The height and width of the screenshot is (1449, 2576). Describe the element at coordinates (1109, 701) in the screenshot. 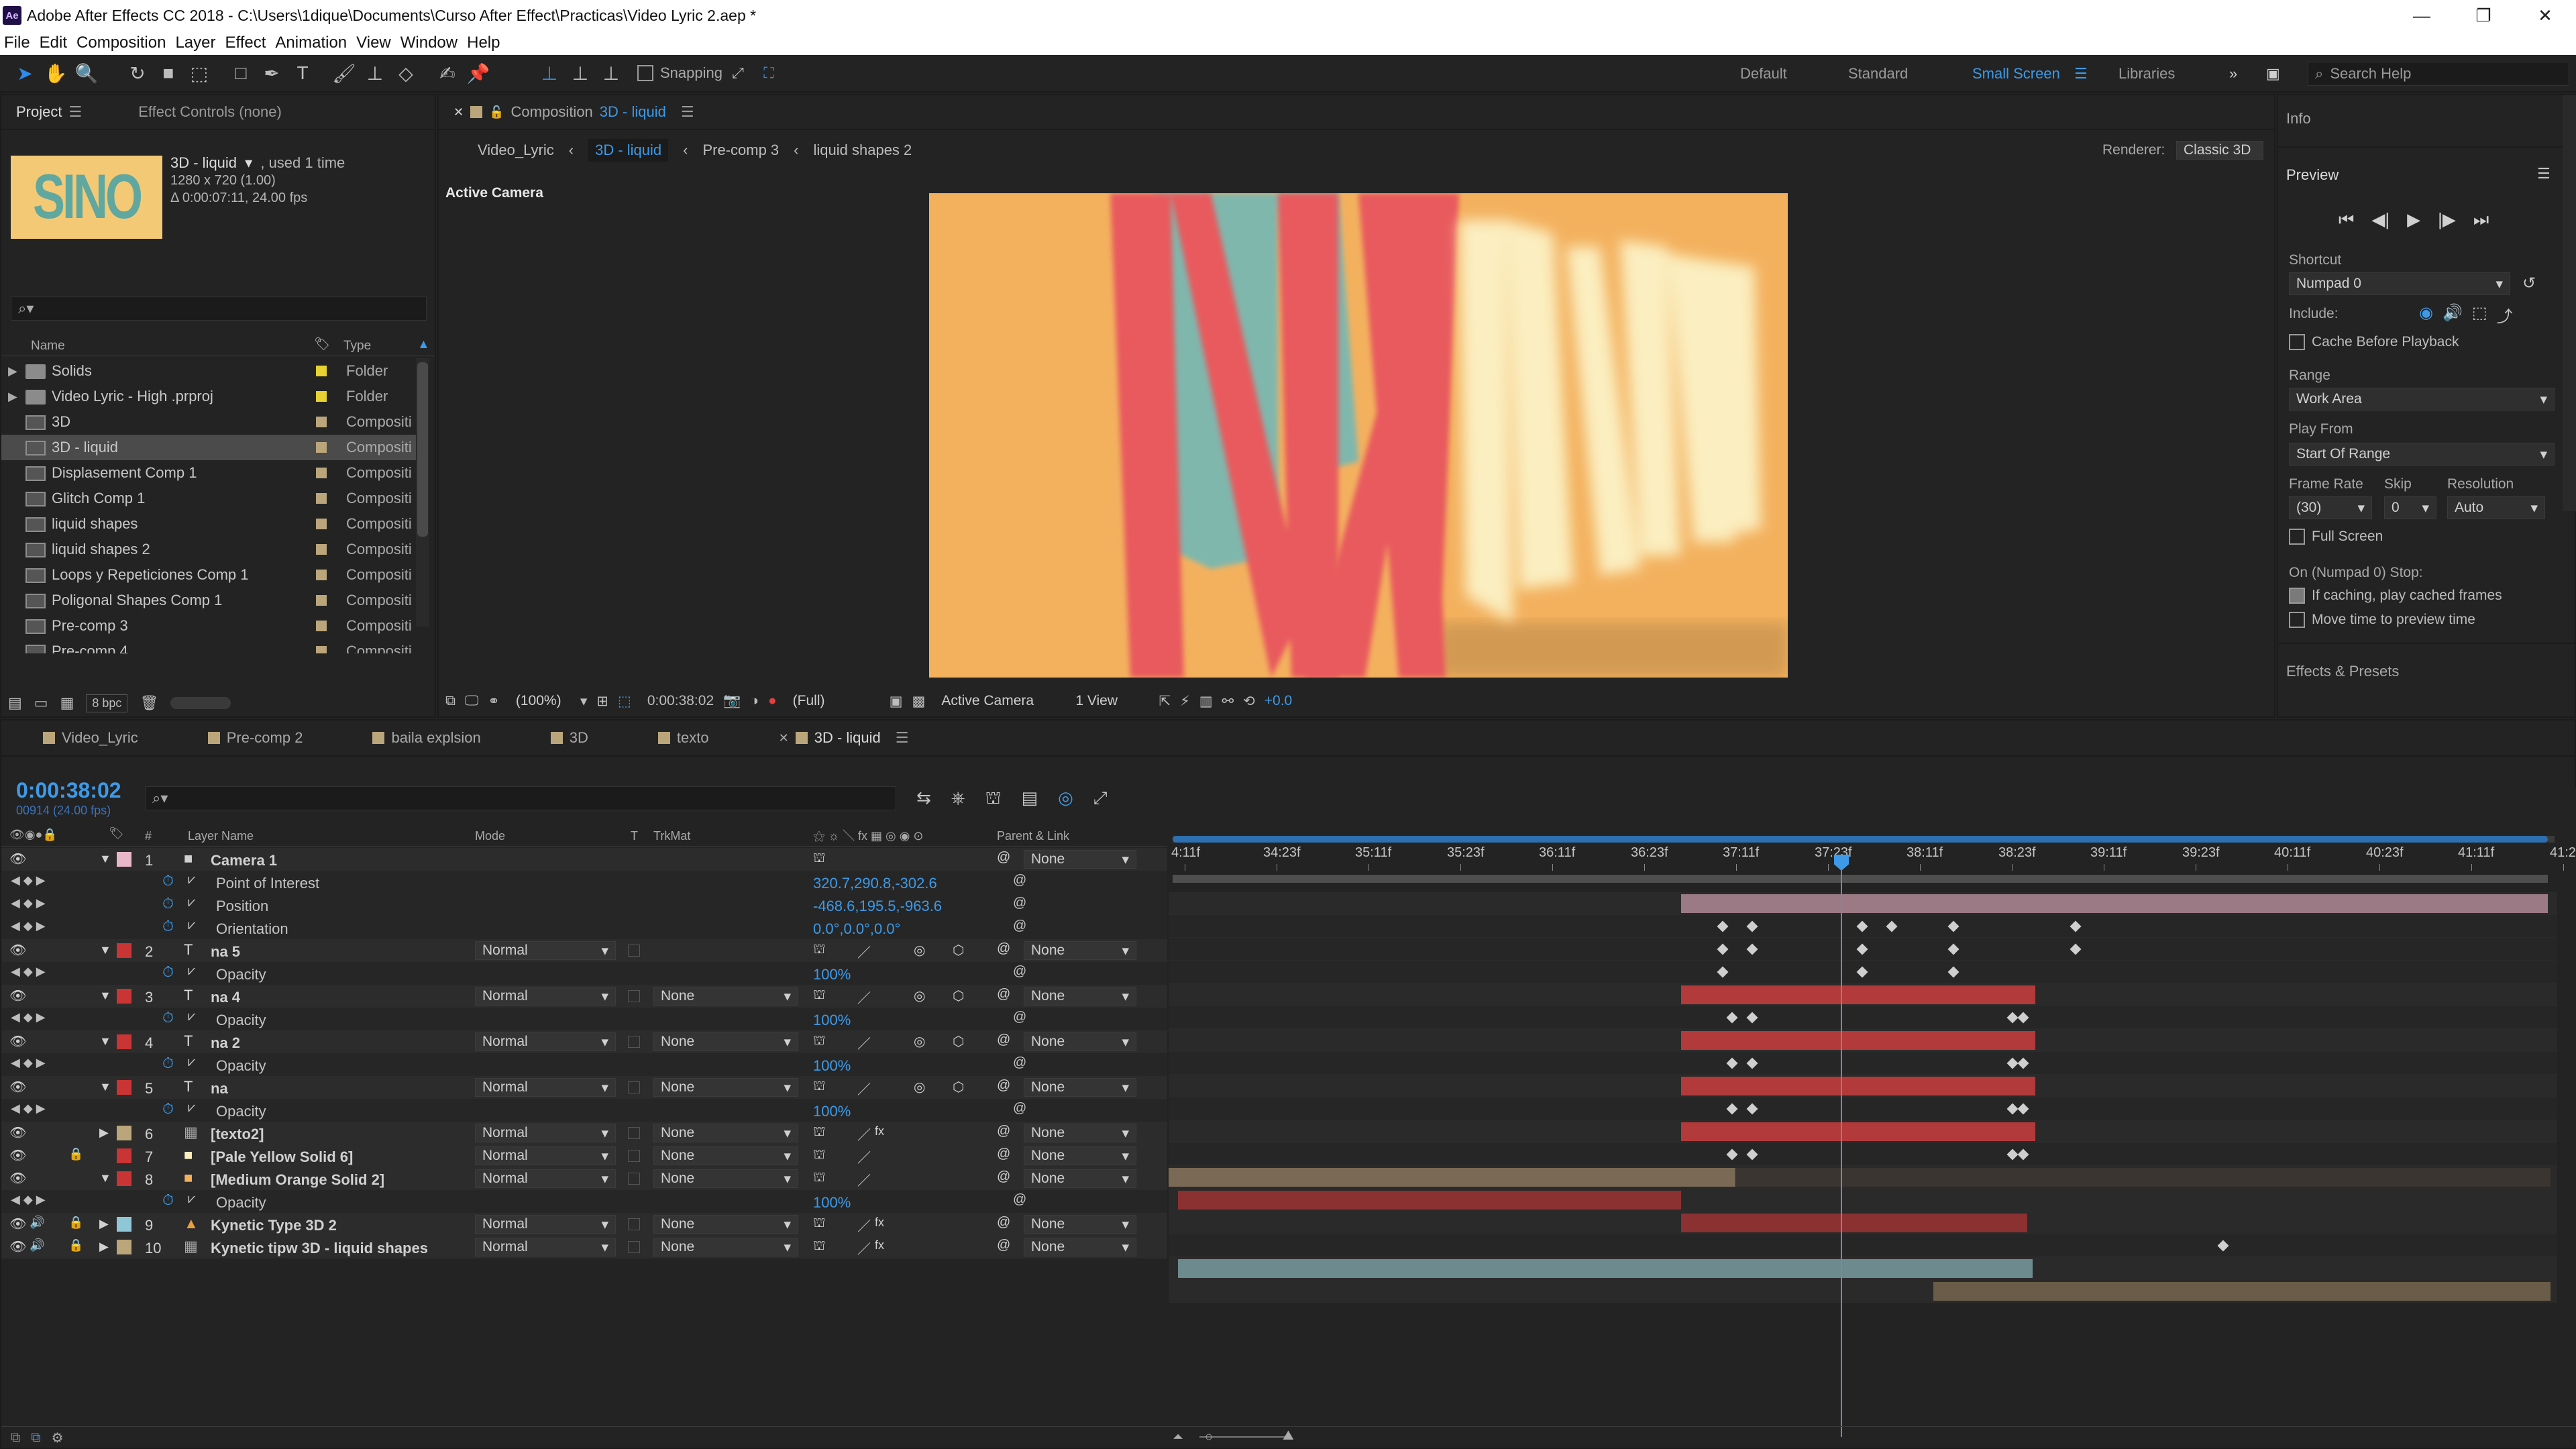

I see `views-layout-dropdown: 1 View` at that location.